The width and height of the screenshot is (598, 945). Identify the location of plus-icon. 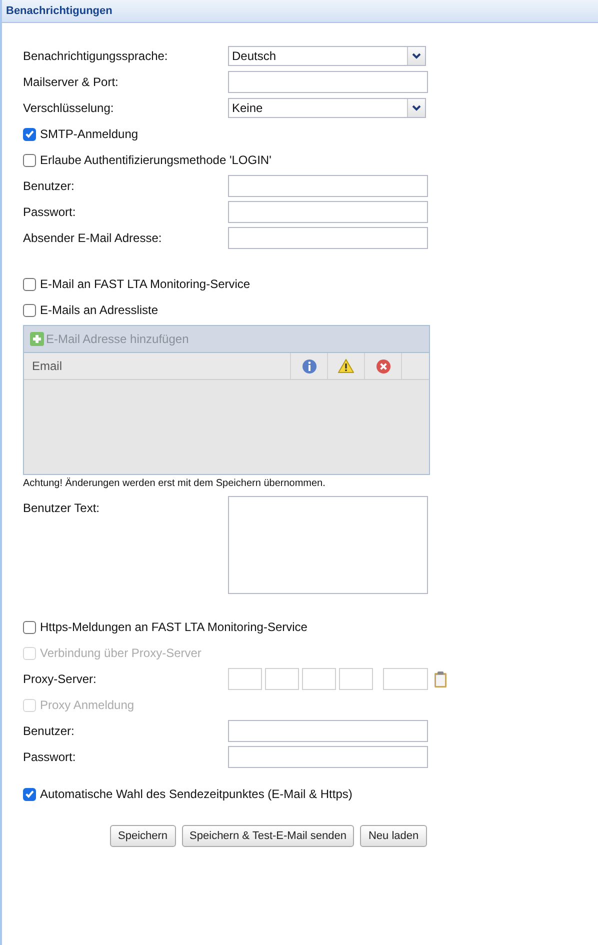
(37, 339).